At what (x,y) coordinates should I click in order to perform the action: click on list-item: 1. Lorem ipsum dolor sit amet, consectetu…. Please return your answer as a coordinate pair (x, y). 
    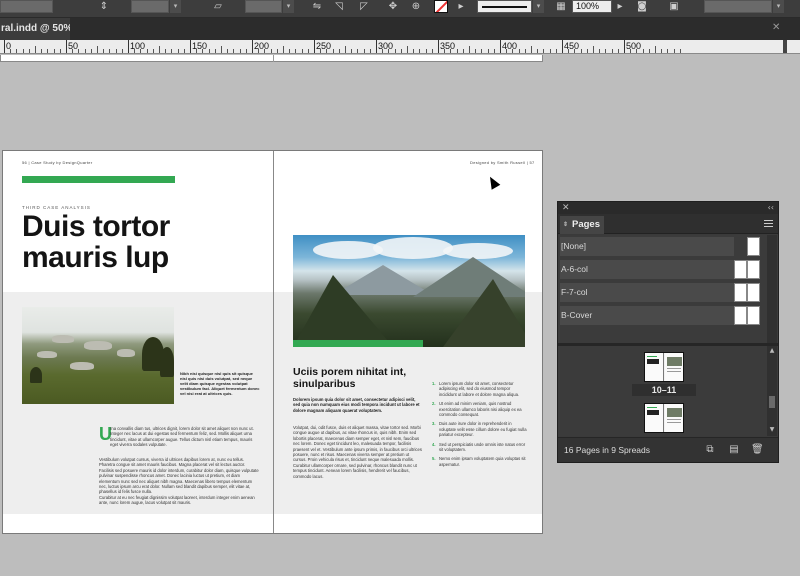
    Looking at the image, I should click on (480, 389).